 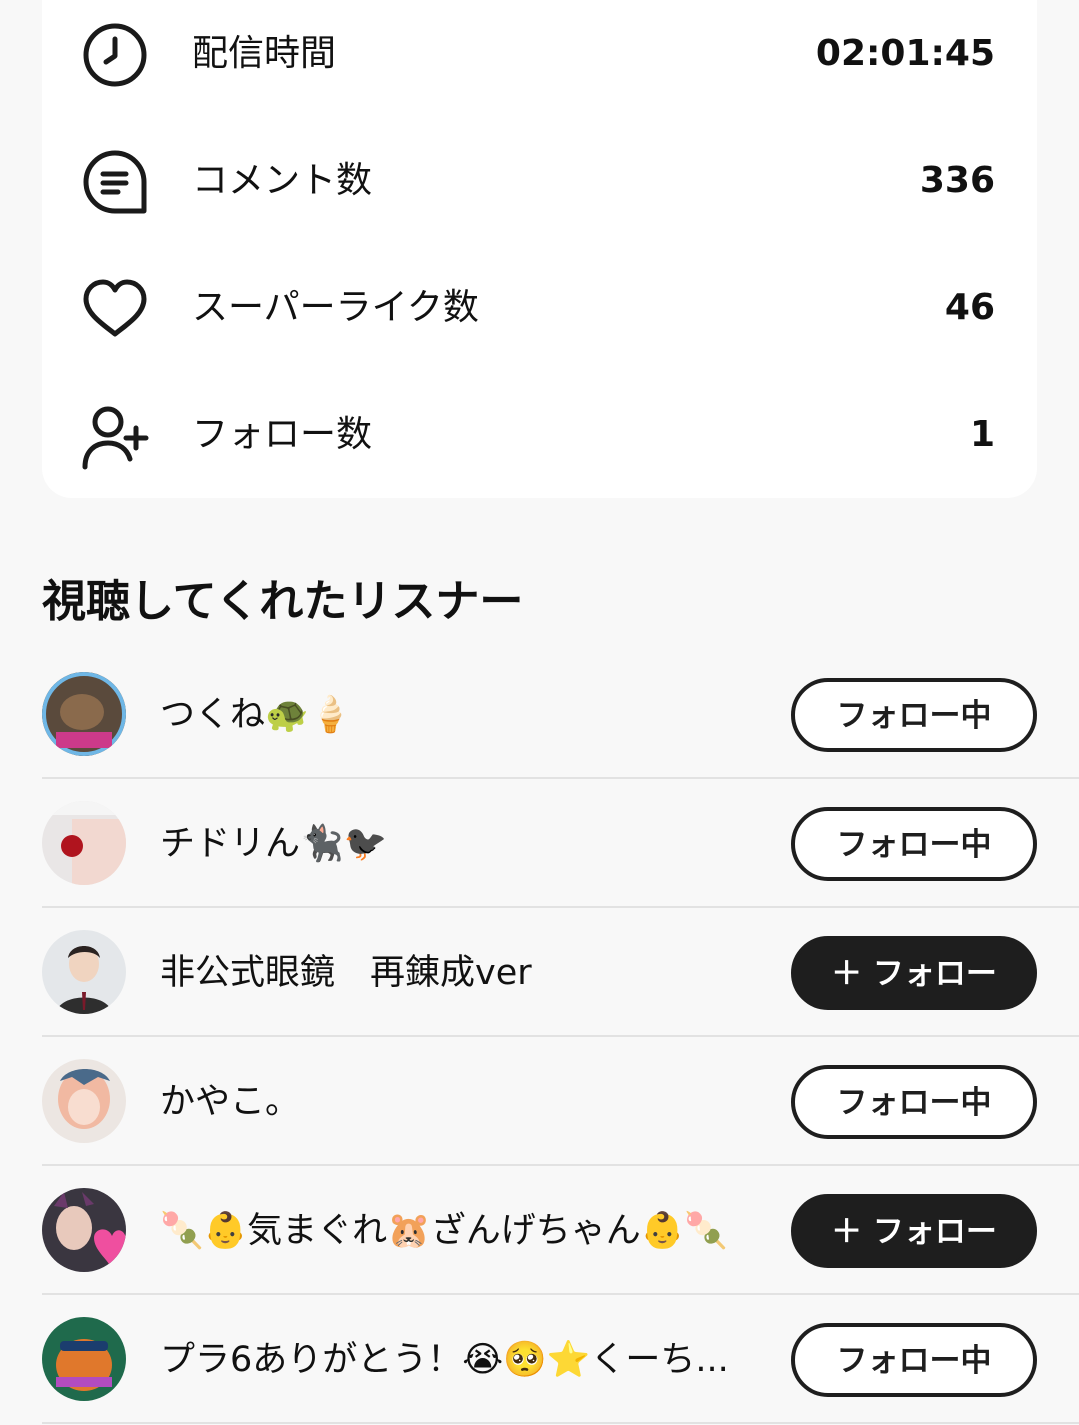 I want to click on section-title: 視聴してくれたリスナー, so click(x=283, y=601).